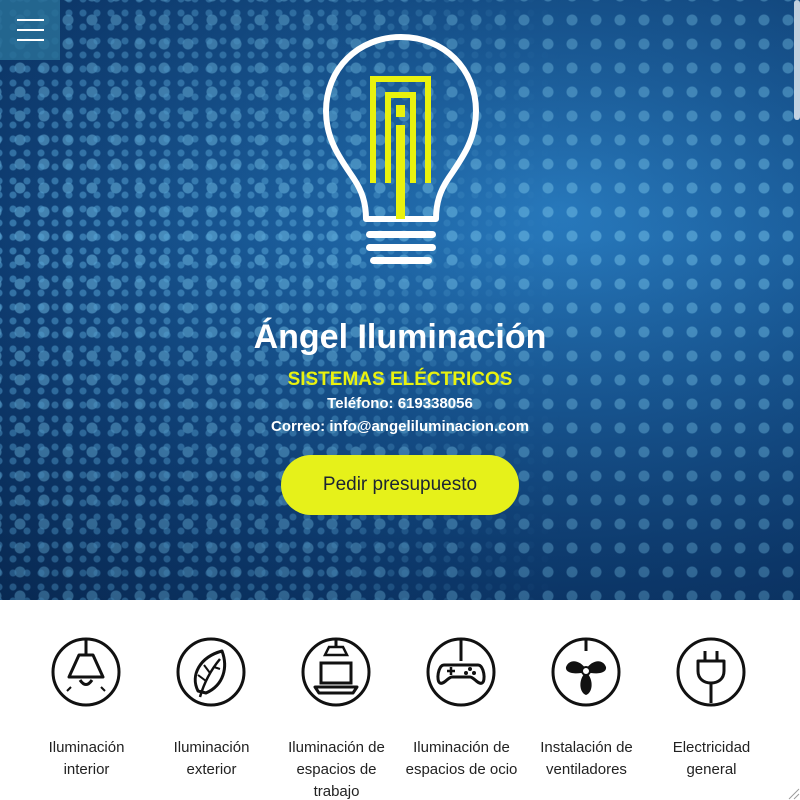  What do you see at coordinates (211, 758) in the screenshot?
I see `service-label: Iluminación exterior` at bounding box center [211, 758].